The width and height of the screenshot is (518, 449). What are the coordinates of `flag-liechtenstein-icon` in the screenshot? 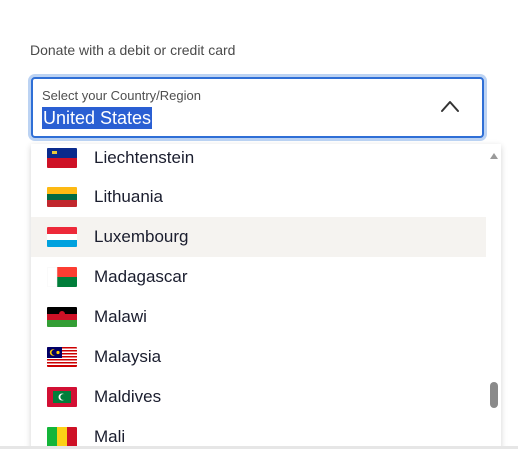 It's located at (62, 158).